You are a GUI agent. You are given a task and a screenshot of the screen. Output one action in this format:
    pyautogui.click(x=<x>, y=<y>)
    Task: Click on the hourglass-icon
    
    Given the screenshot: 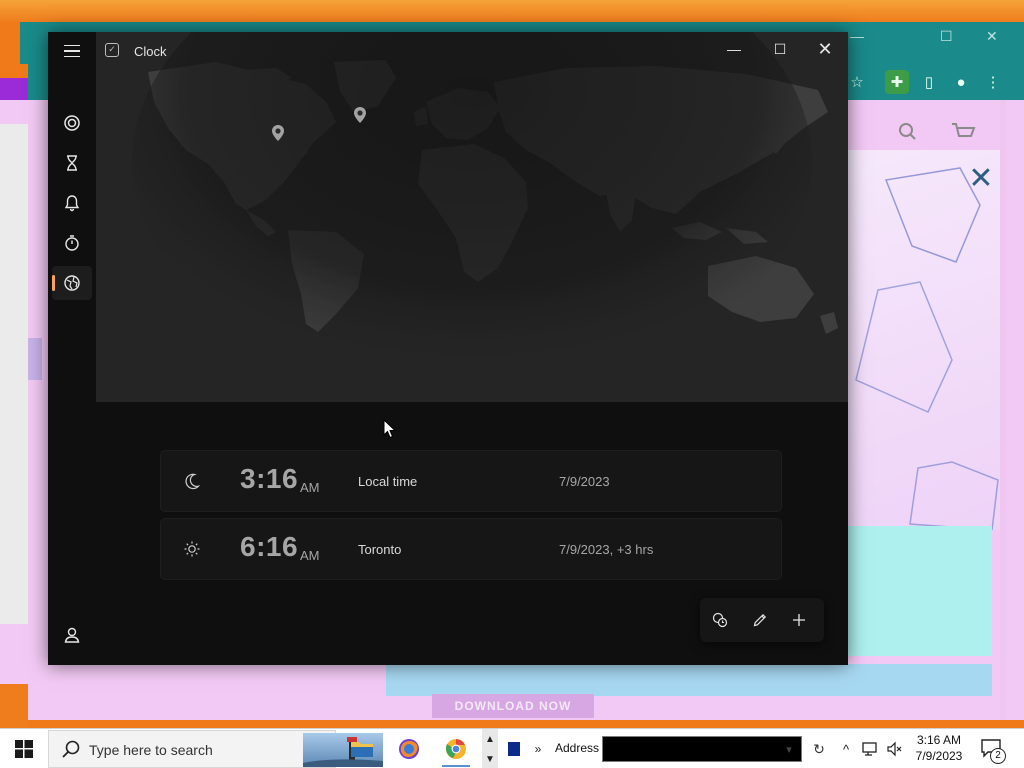 What is the action you would take?
    pyautogui.click(x=72, y=163)
    